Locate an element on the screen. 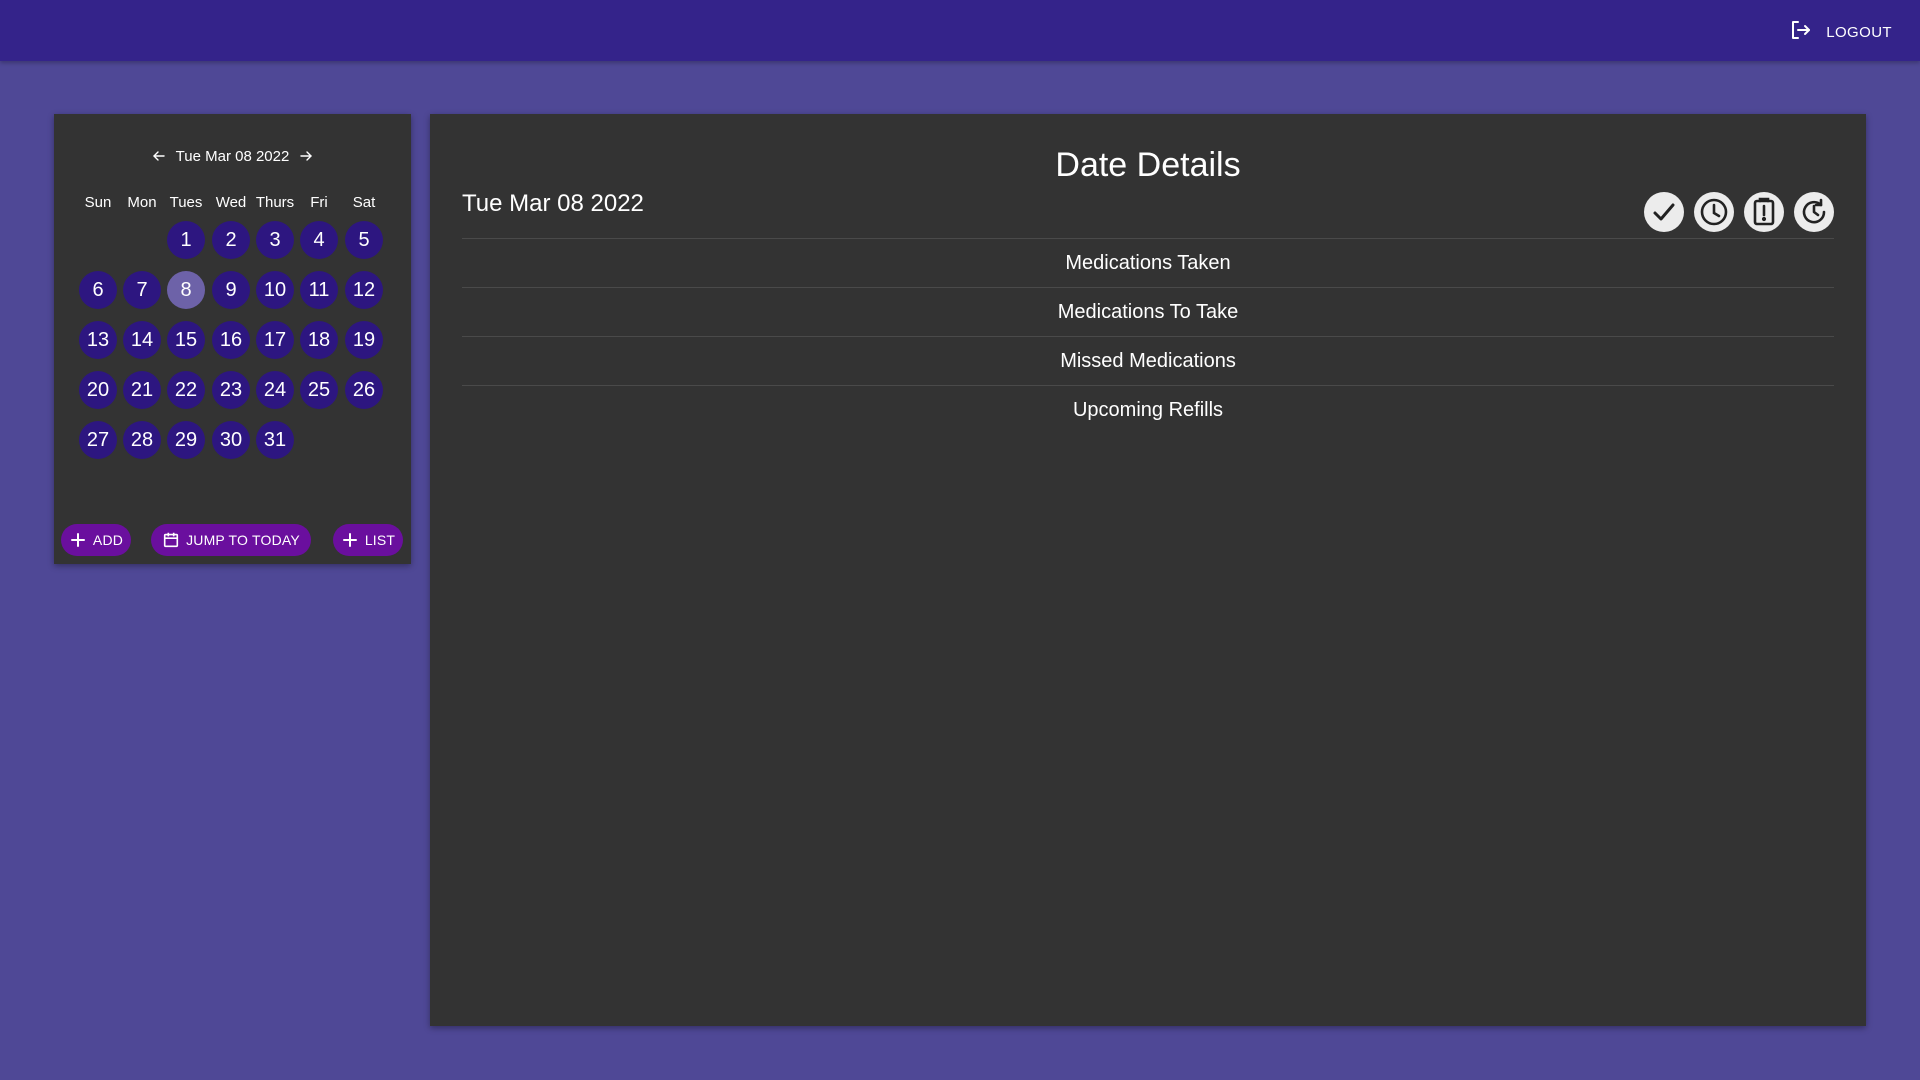  section-label: Upcoming Refills is located at coordinates (1148, 409).